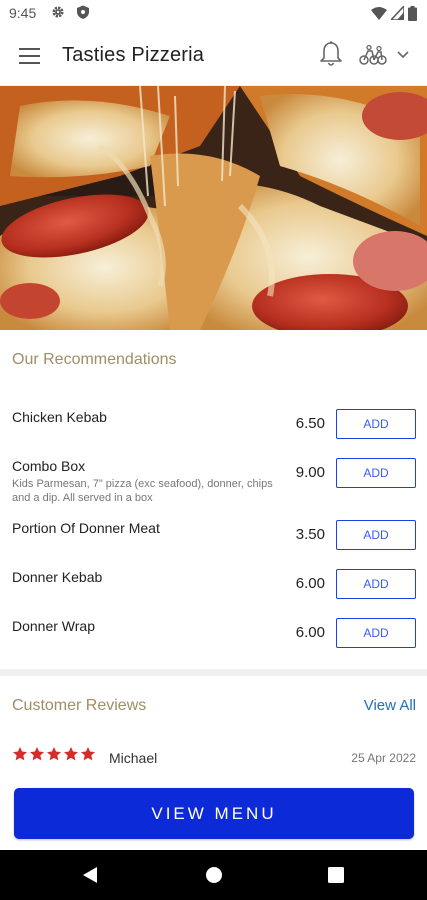 This screenshot has height=900, width=427. Describe the element at coordinates (49, 466) in the screenshot. I see `item-name: Combo Box` at that location.